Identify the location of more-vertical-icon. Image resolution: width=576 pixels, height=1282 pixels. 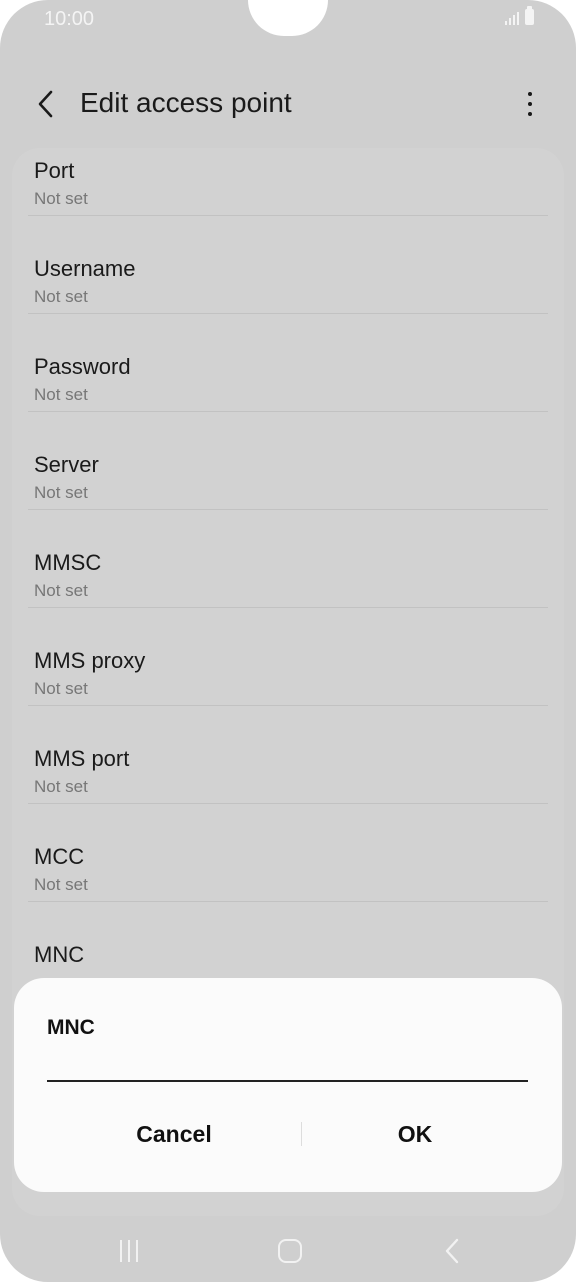
(530, 94).